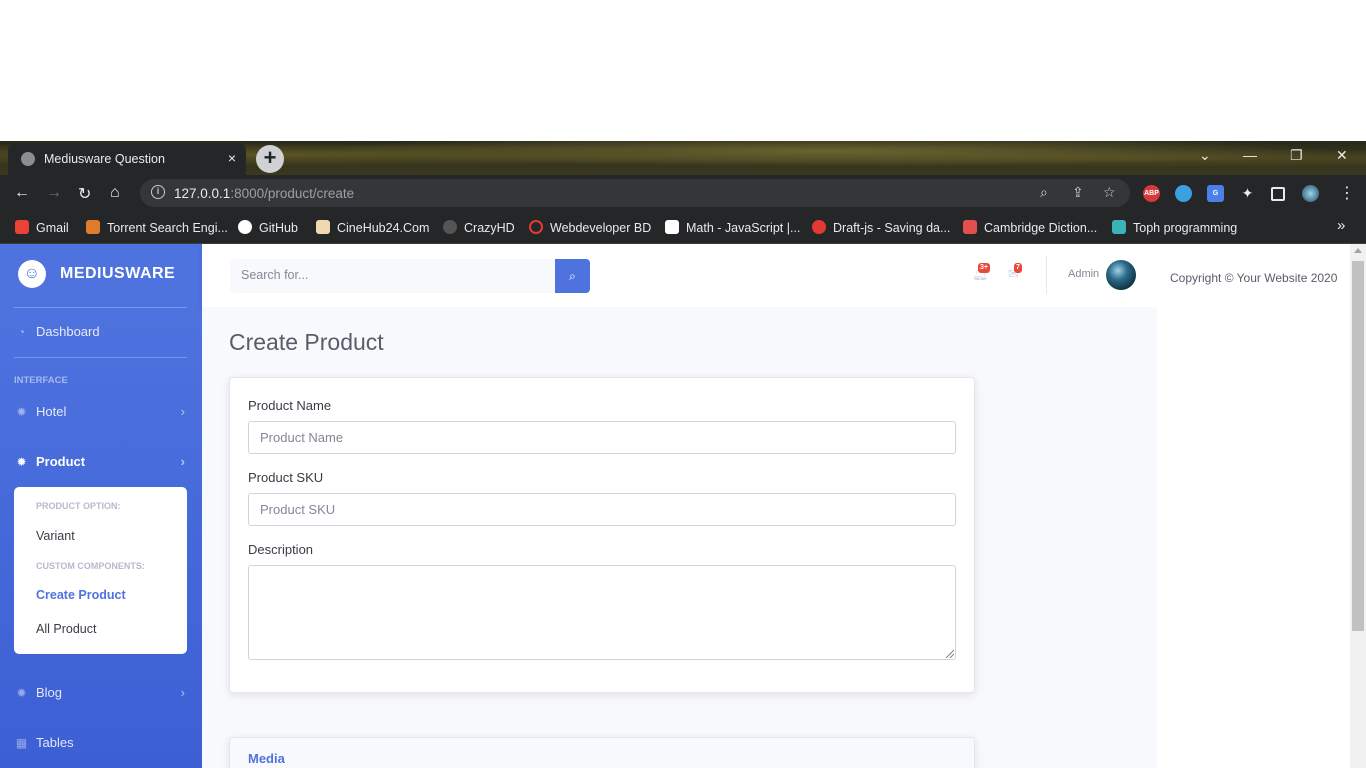 Image resolution: width=1366 pixels, height=768 pixels. I want to click on puzzle-icon: ✦, so click(1247, 193).